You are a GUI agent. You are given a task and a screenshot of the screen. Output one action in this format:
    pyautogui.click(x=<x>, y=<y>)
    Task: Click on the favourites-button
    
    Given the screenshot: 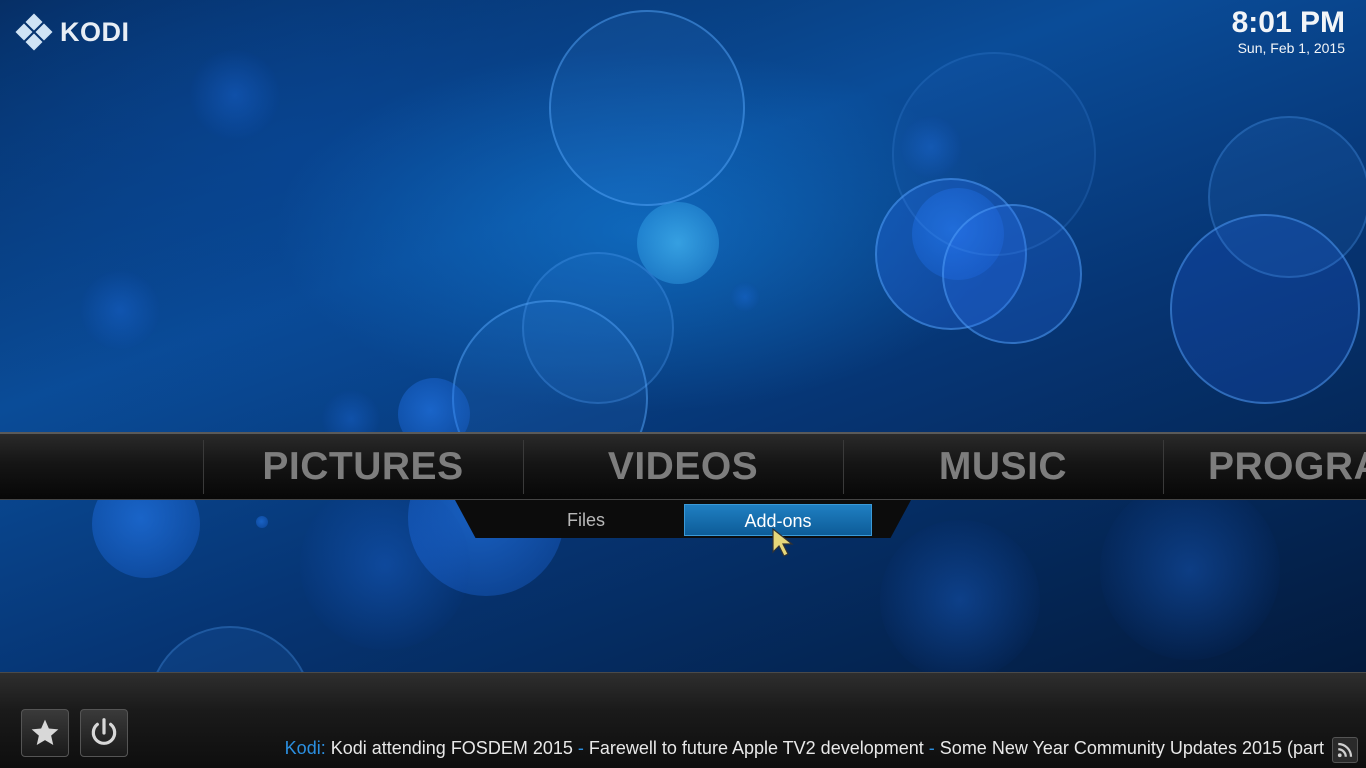 What is the action you would take?
    pyautogui.click(x=45, y=733)
    